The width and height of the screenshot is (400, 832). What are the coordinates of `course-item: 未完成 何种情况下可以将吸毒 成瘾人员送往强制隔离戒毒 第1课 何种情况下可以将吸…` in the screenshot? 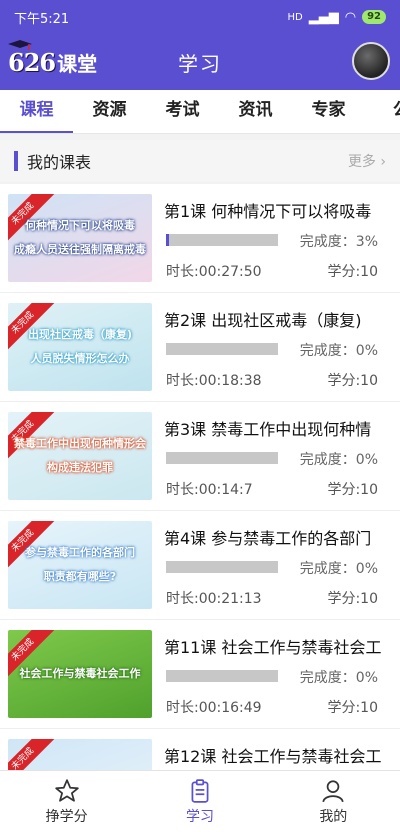 It's located at (200, 238).